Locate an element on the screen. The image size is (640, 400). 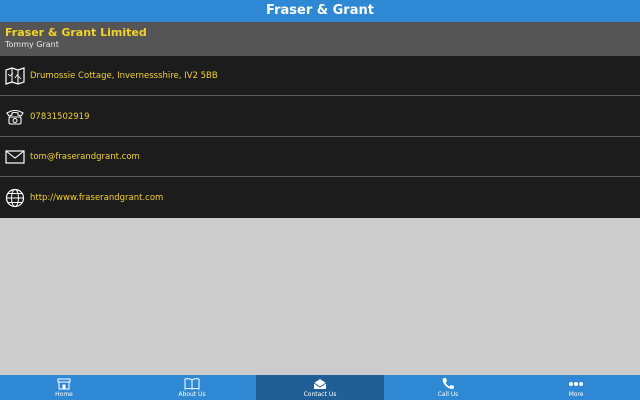
home-icon is located at coordinates (64, 383).